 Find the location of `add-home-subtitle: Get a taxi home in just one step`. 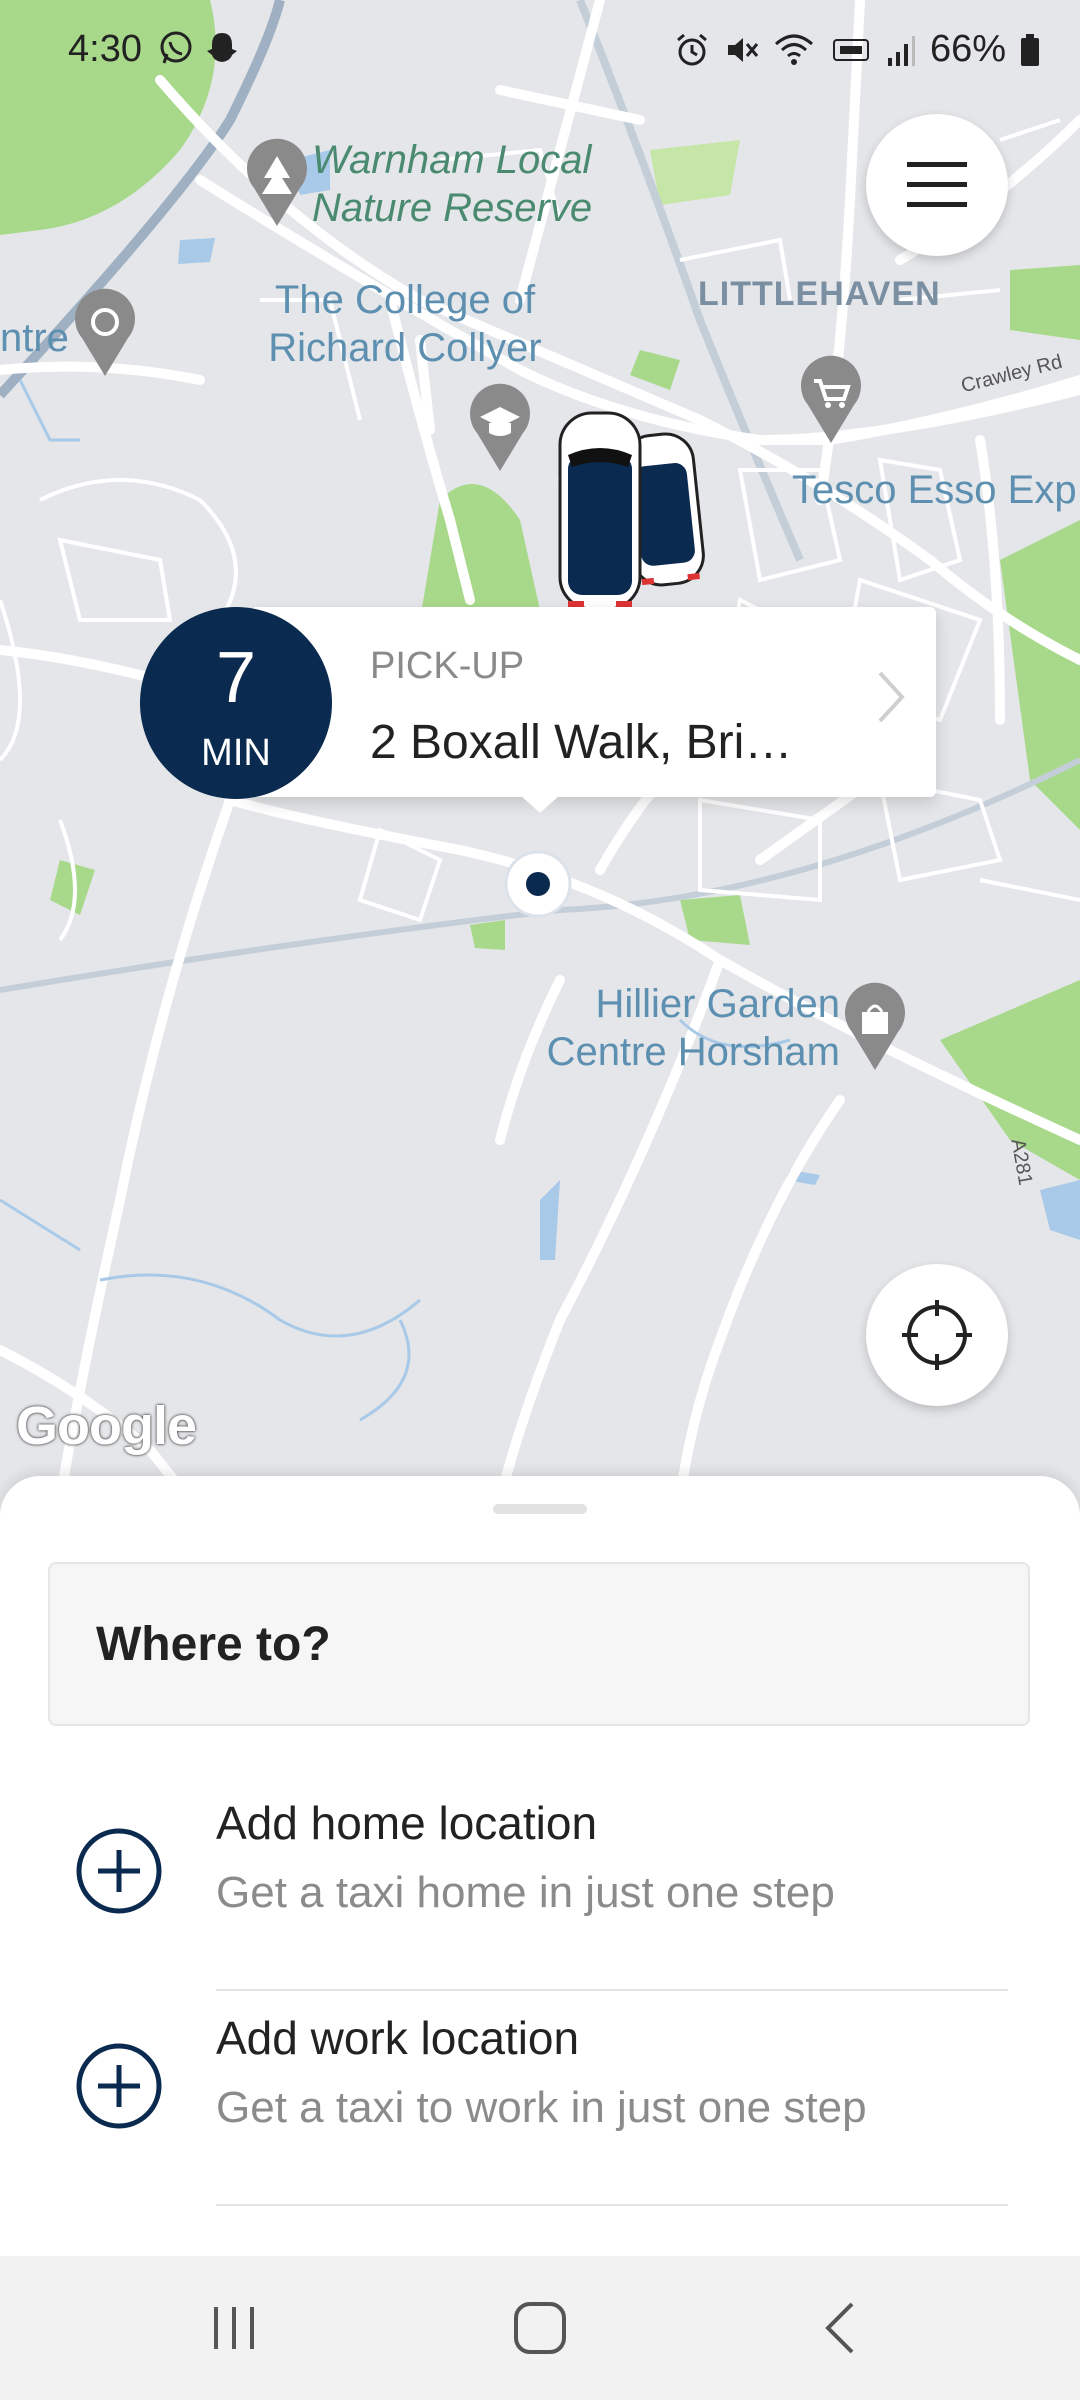

add-home-subtitle: Get a taxi home in just one step is located at coordinates (525, 1892).